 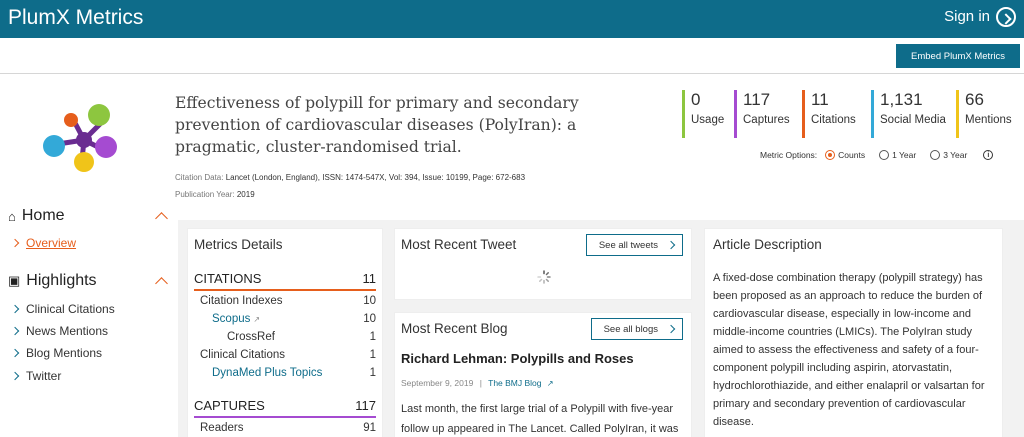 I want to click on row-crossref: CrossRef 1, so click(x=285, y=337).